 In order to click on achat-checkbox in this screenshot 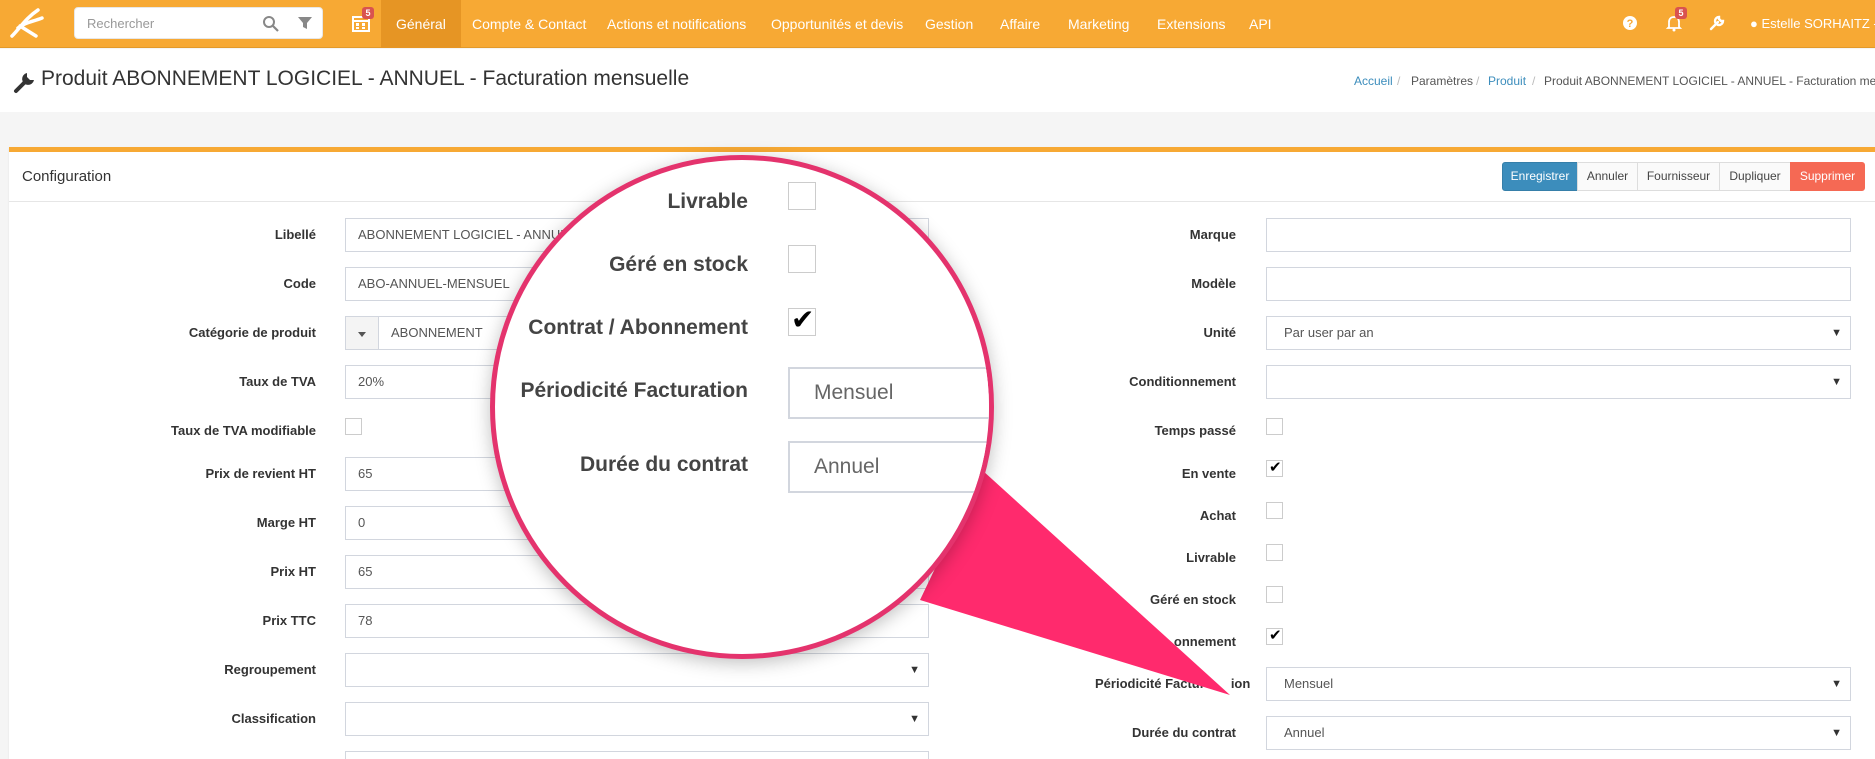, I will do `click(1274, 510)`.